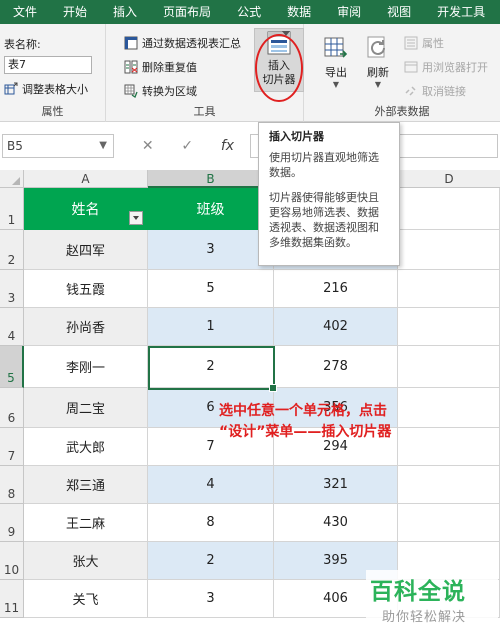  Describe the element at coordinates (48, 65) in the screenshot. I see `table-name-input: 表7` at that location.